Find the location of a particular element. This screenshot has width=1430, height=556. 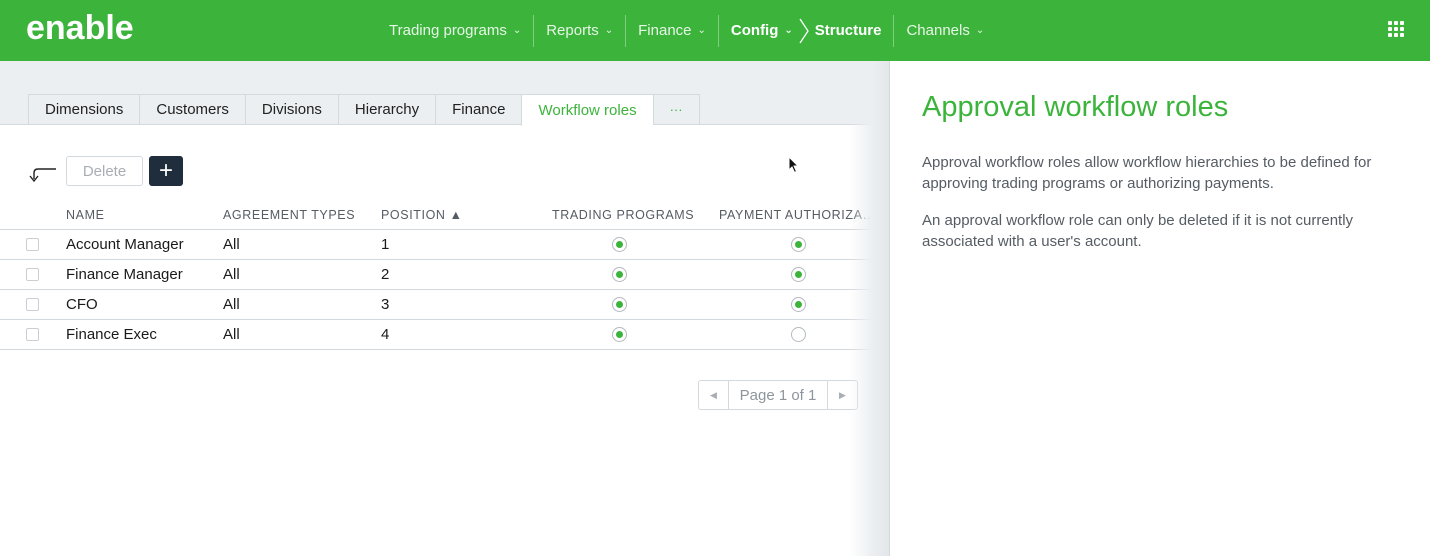

tab-workflow-roles: Workflow roles is located at coordinates (587, 110).